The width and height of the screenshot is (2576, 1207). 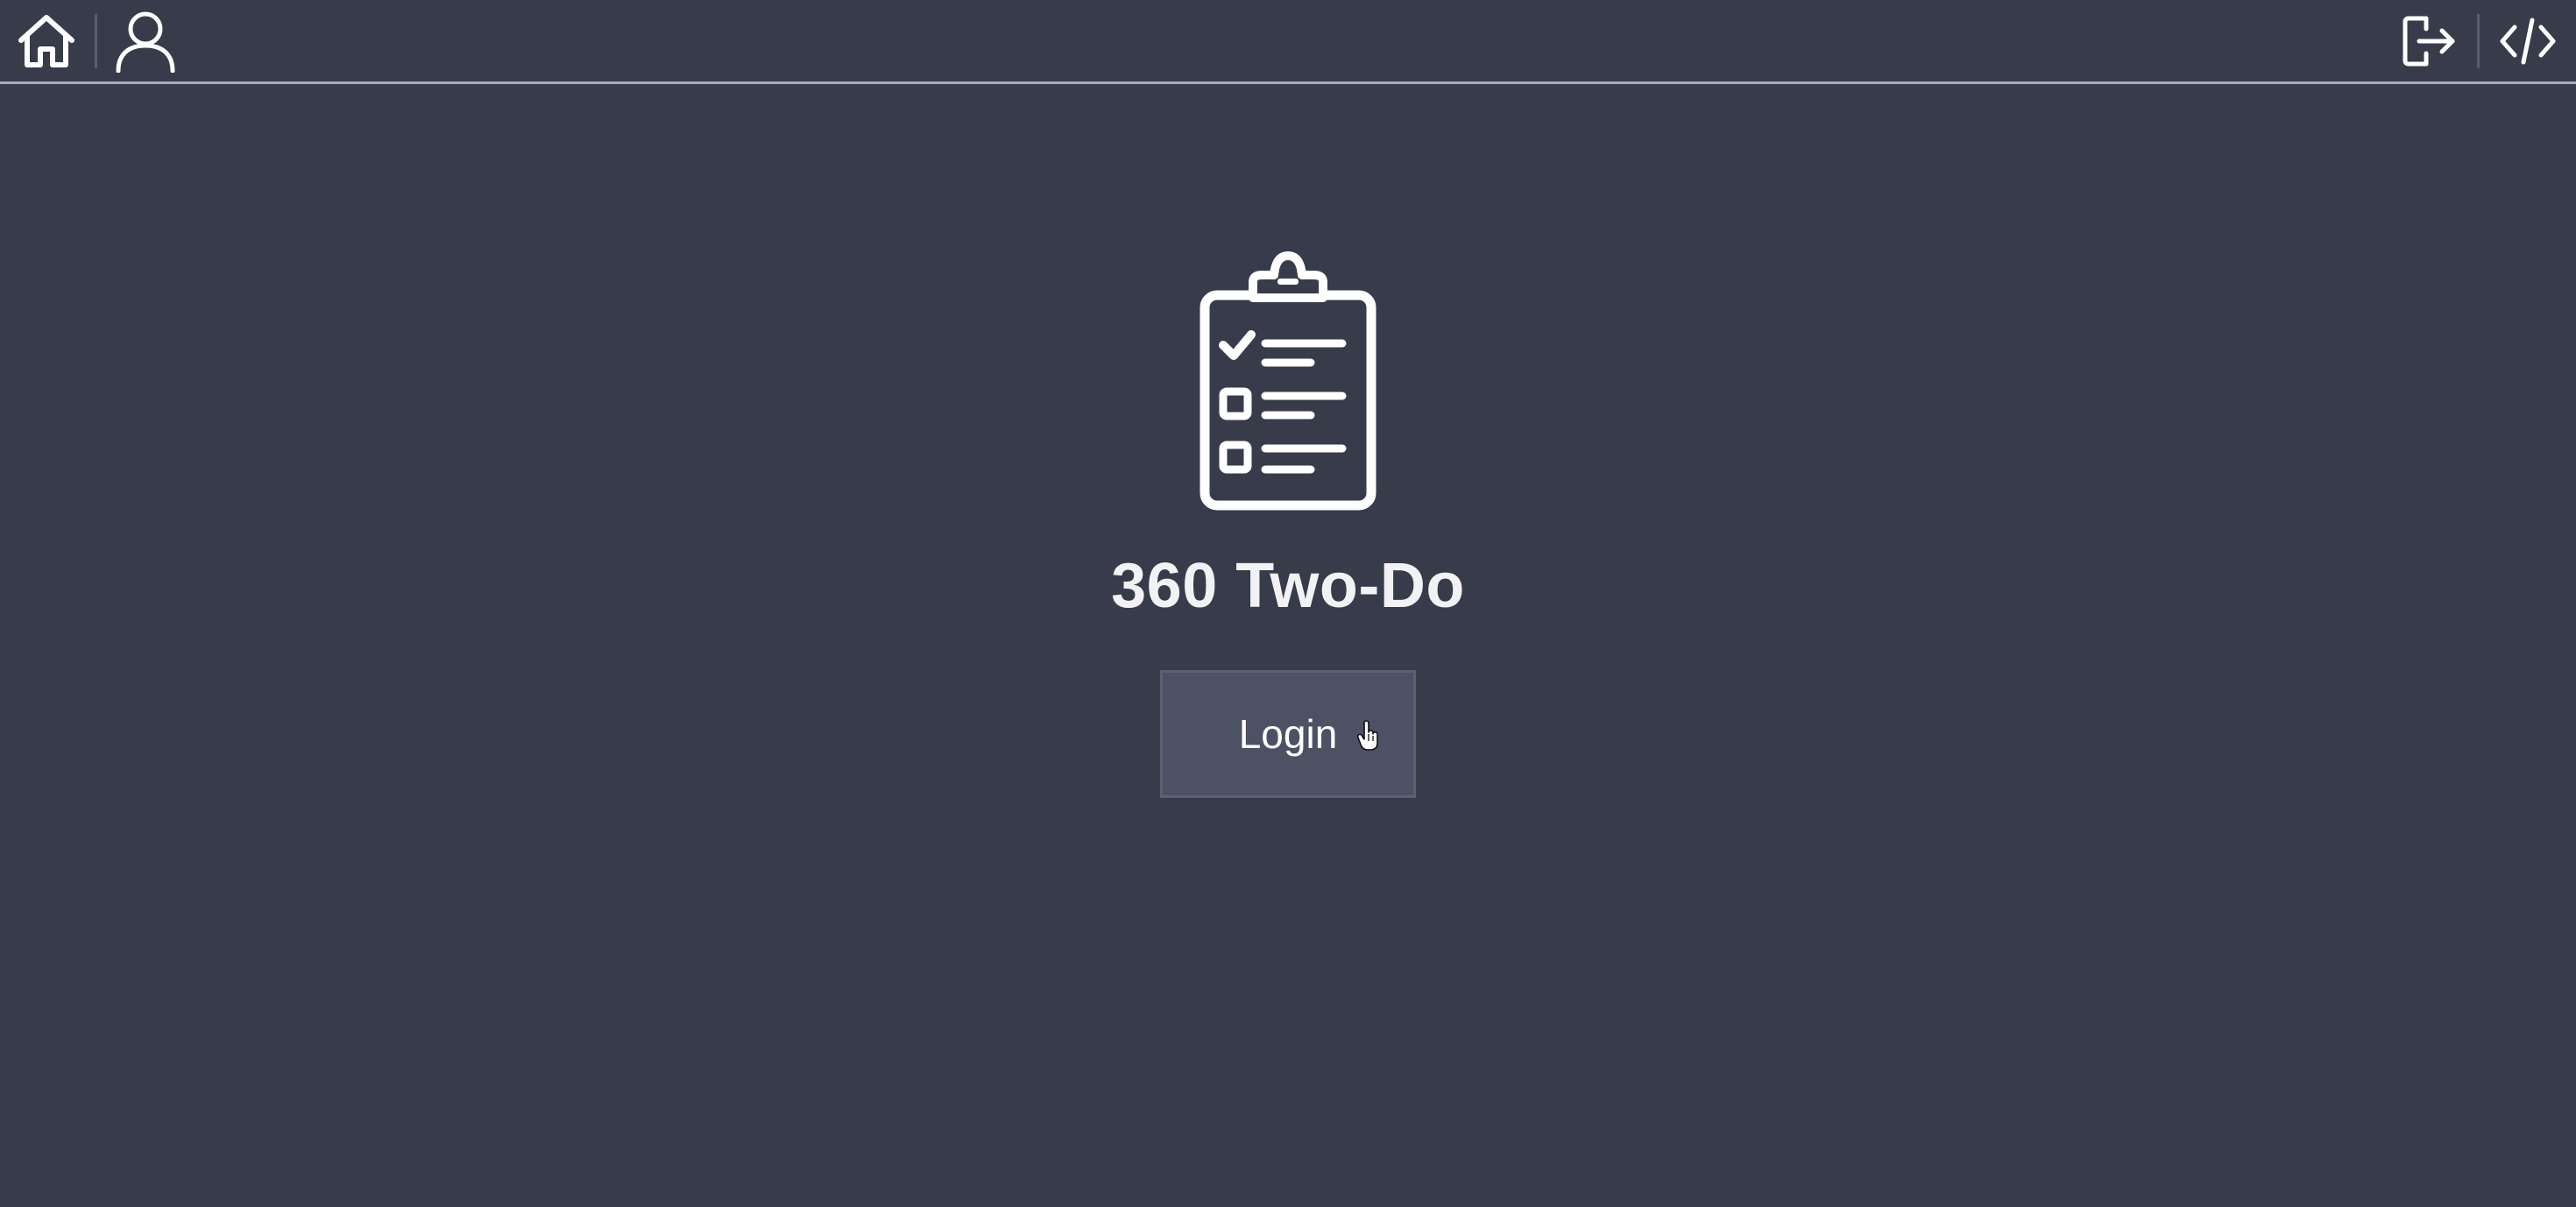 What do you see at coordinates (1367, 735) in the screenshot?
I see `hand-pointer-cursor-icon` at bounding box center [1367, 735].